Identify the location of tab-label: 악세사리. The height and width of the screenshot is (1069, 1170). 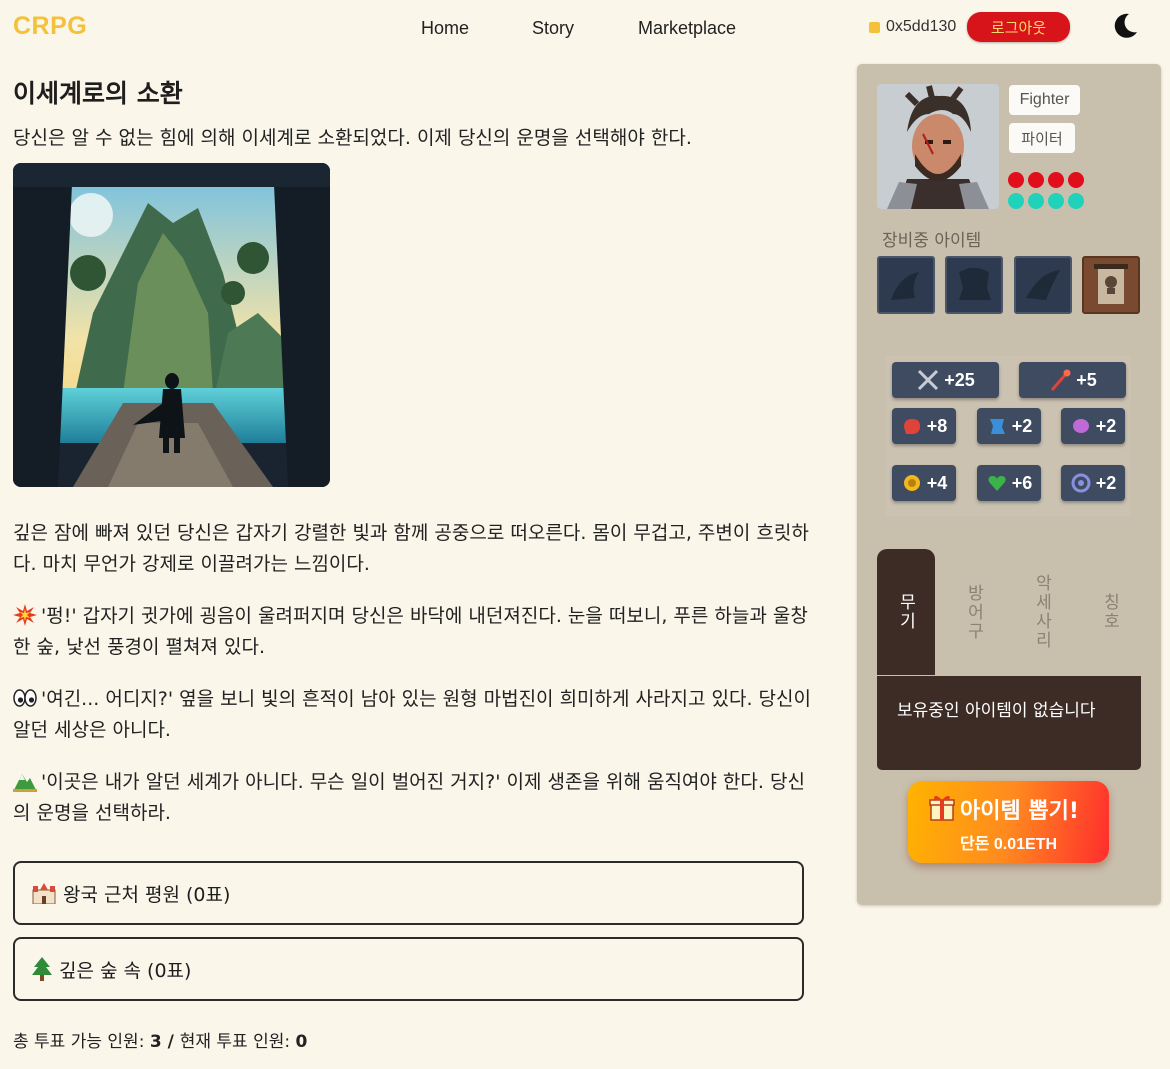
(1041, 612).